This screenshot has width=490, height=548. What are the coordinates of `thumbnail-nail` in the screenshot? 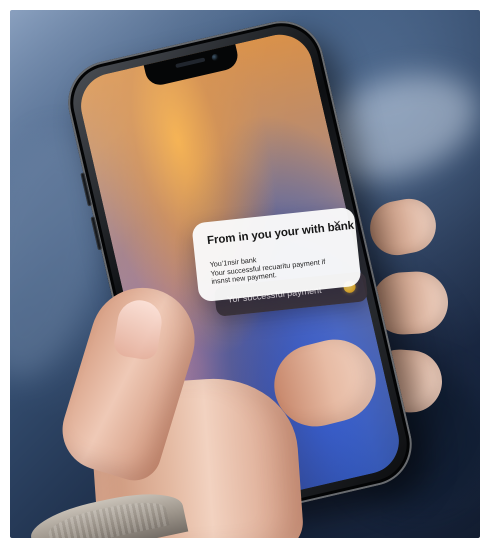 It's located at (138, 329).